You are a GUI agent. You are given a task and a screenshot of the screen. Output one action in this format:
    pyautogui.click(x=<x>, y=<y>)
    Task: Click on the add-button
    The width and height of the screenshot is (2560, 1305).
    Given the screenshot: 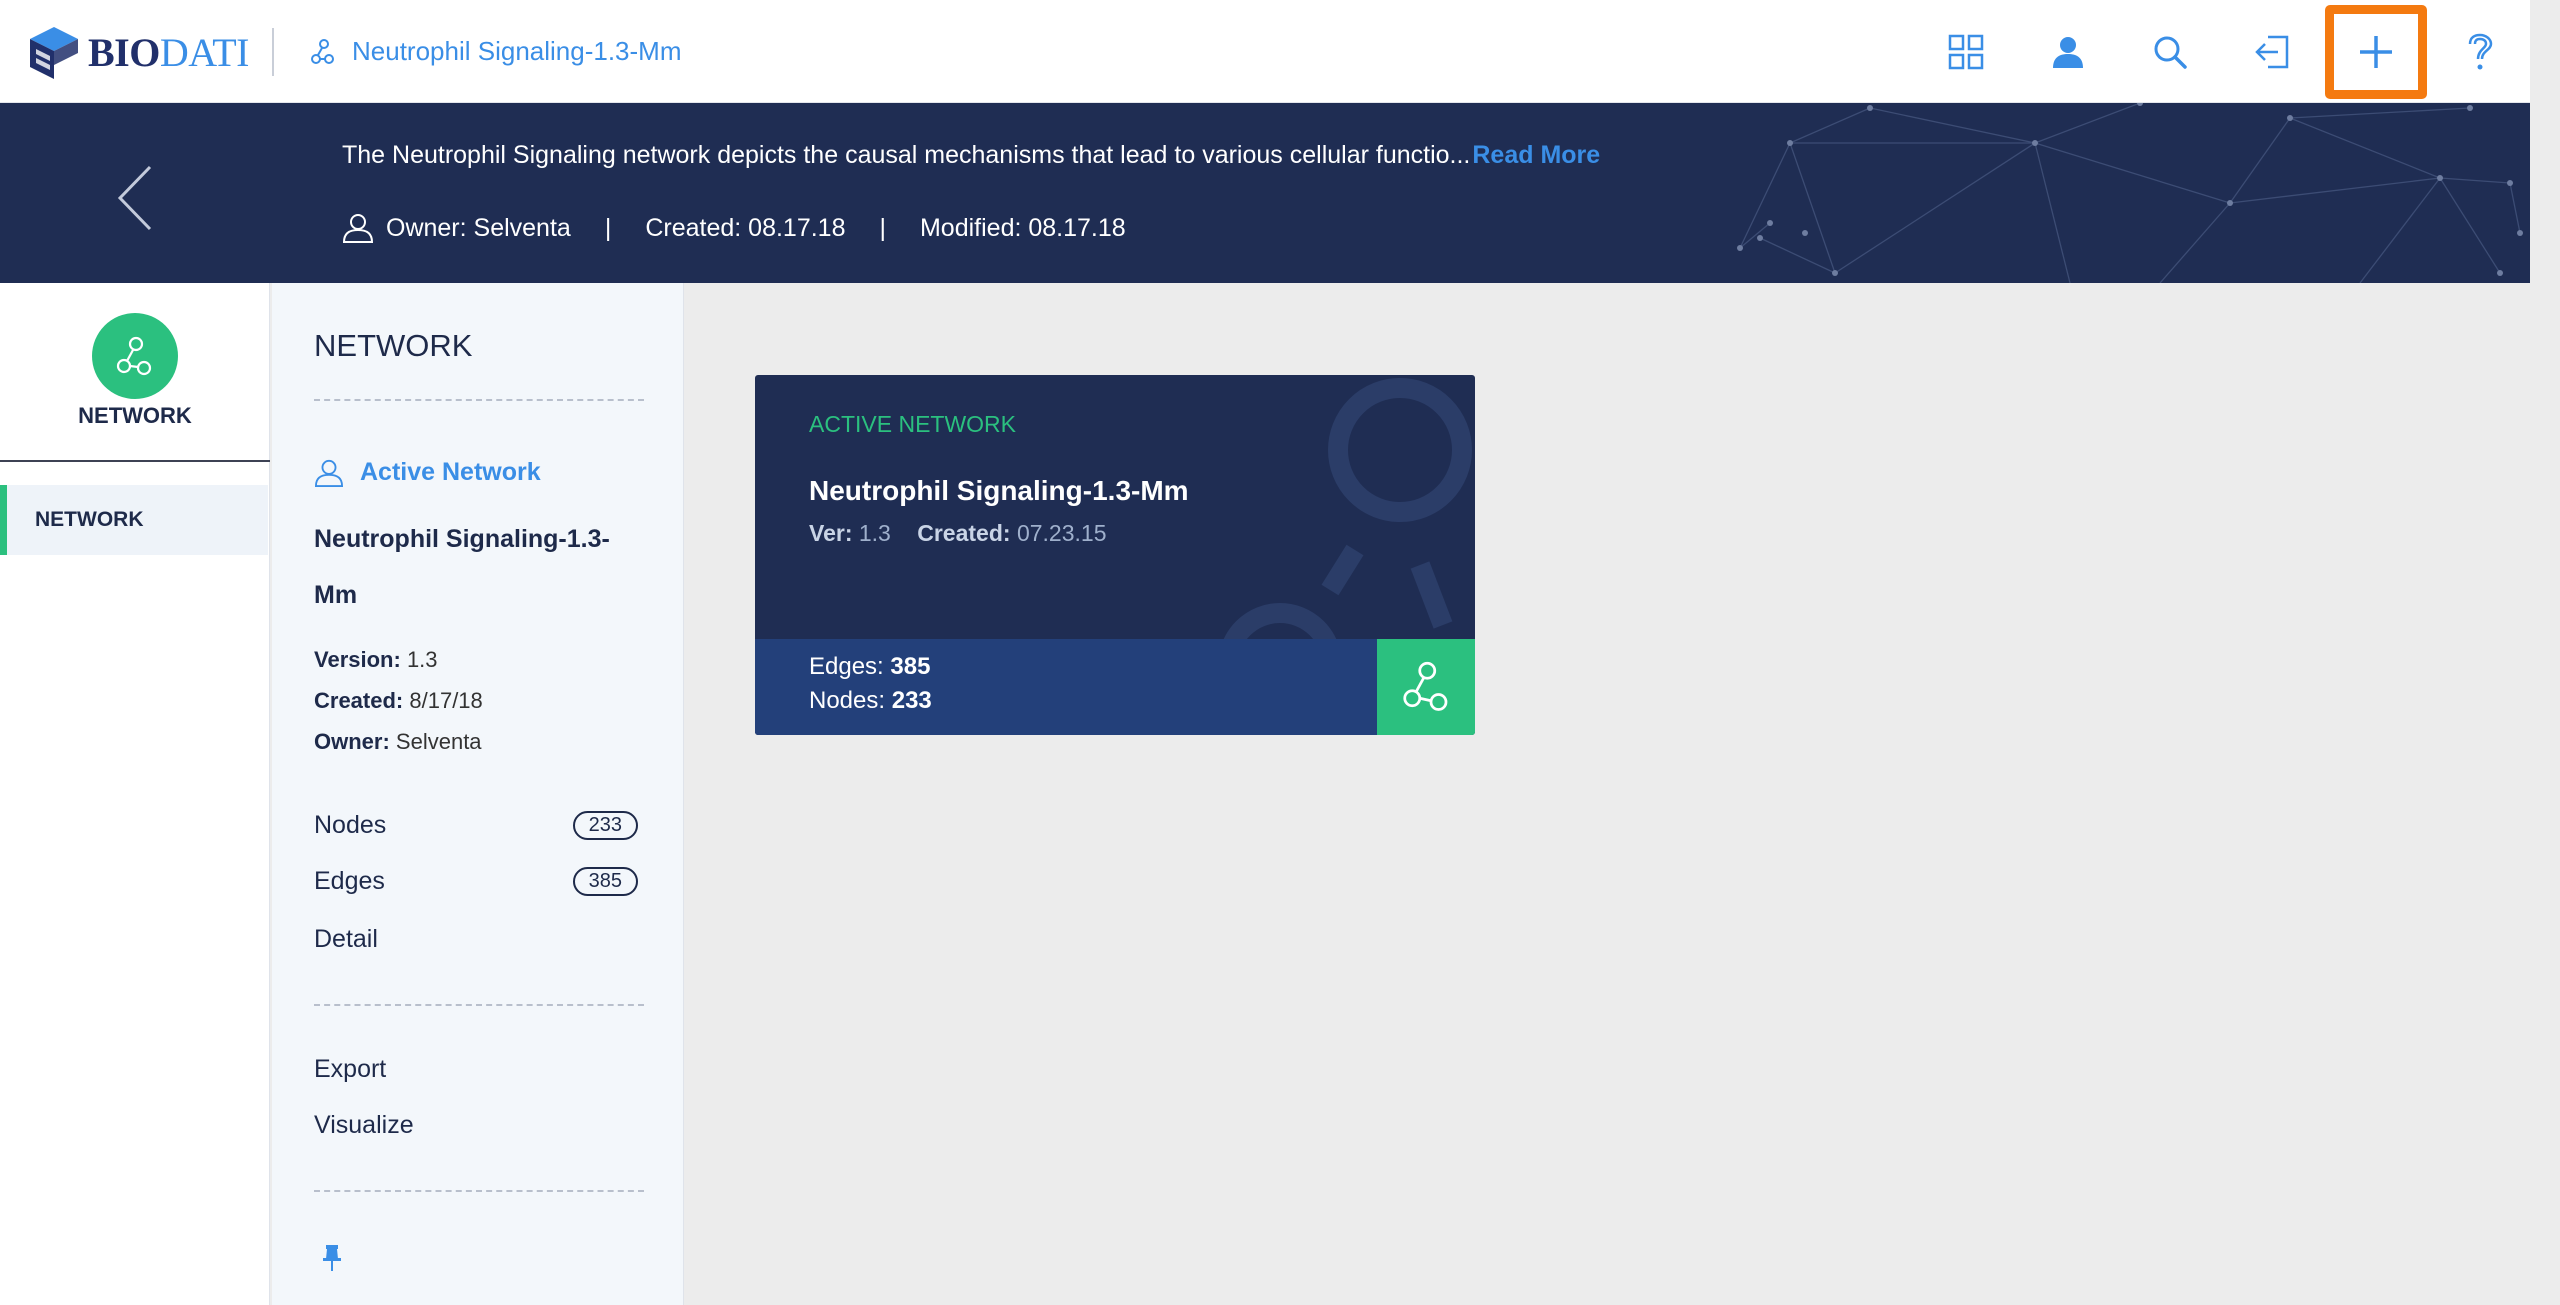 What is the action you would take?
    pyautogui.click(x=2376, y=52)
    